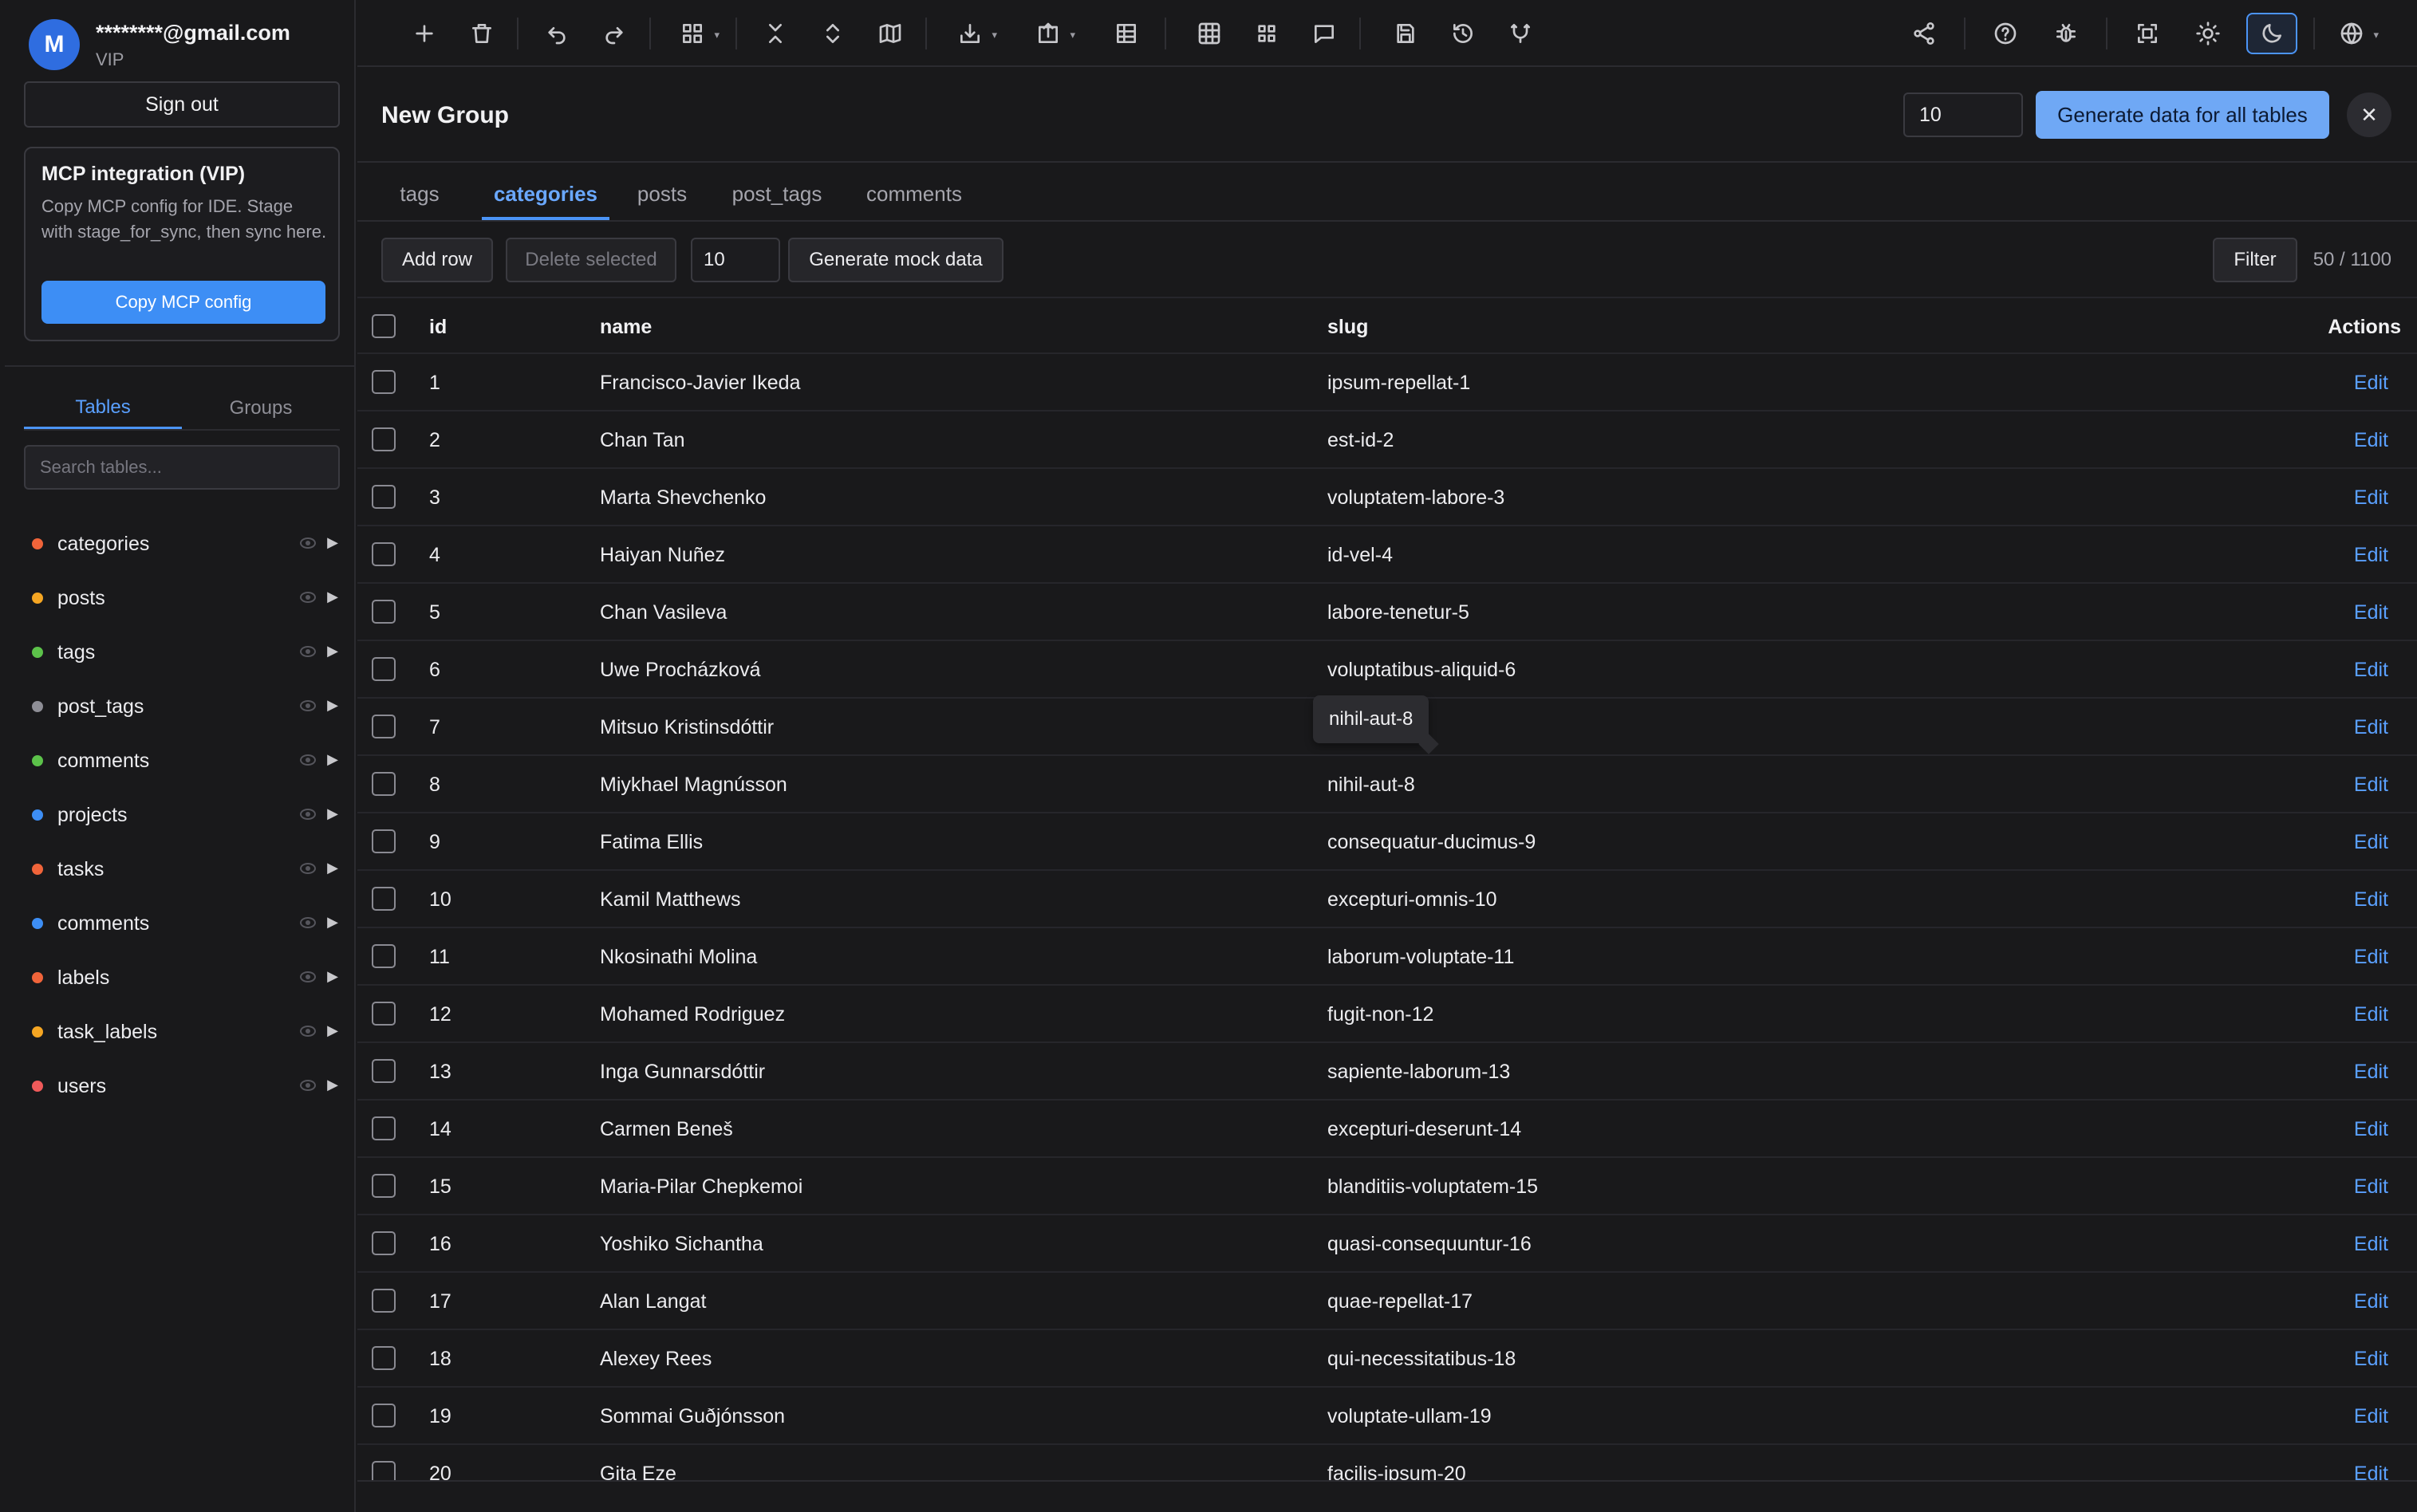  What do you see at coordinates (1398, 612) in the screenshot?
I see `cell-slug: labore-tenetur-5` at bounding box center [1398, 612].